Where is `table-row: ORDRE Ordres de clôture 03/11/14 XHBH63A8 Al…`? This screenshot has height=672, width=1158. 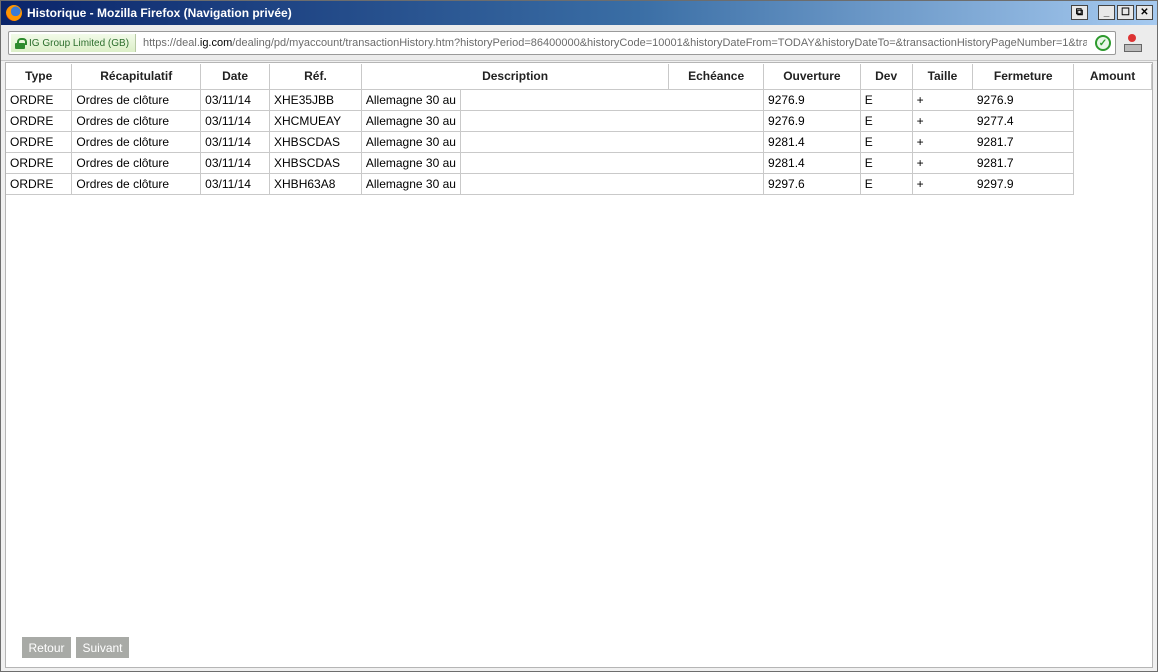
table-row: ORDRE Ordres de clôture 03/11/14 XHBH63A8 Al… is located at coordinates (579, 184).